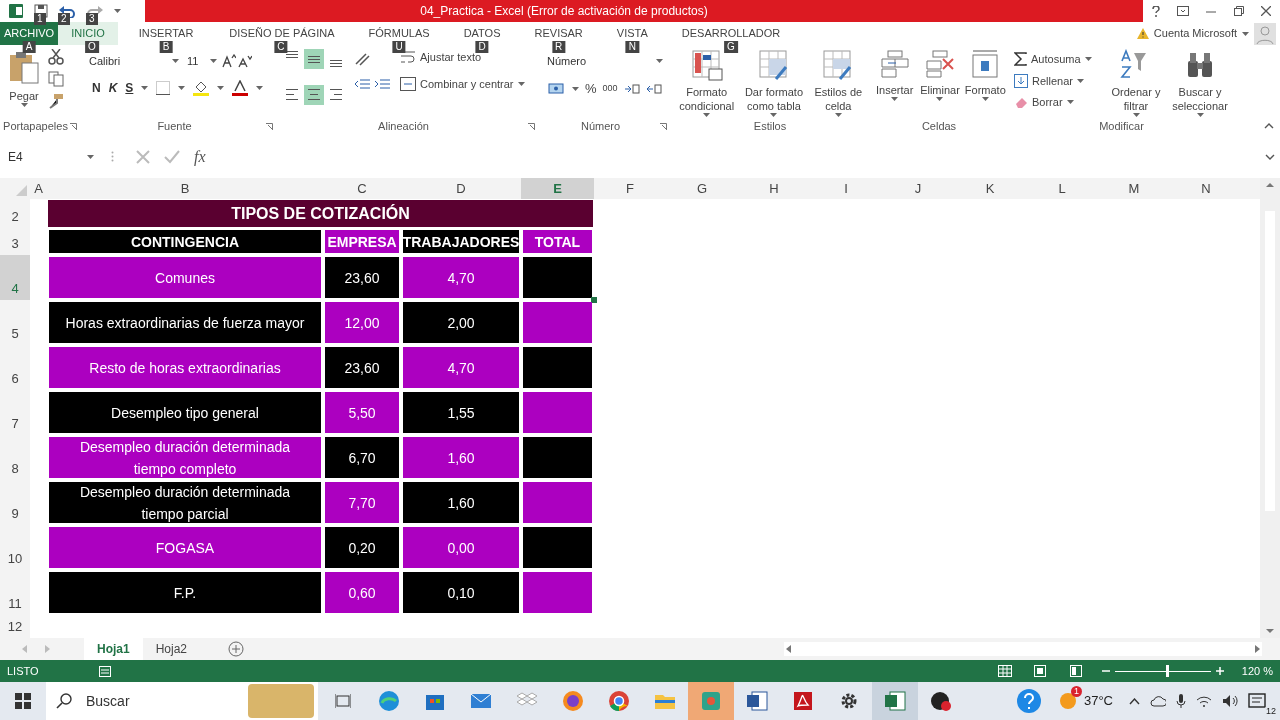 The image size is (1280, 720). I want to click on normal-view-icon, so click(1004, 671).